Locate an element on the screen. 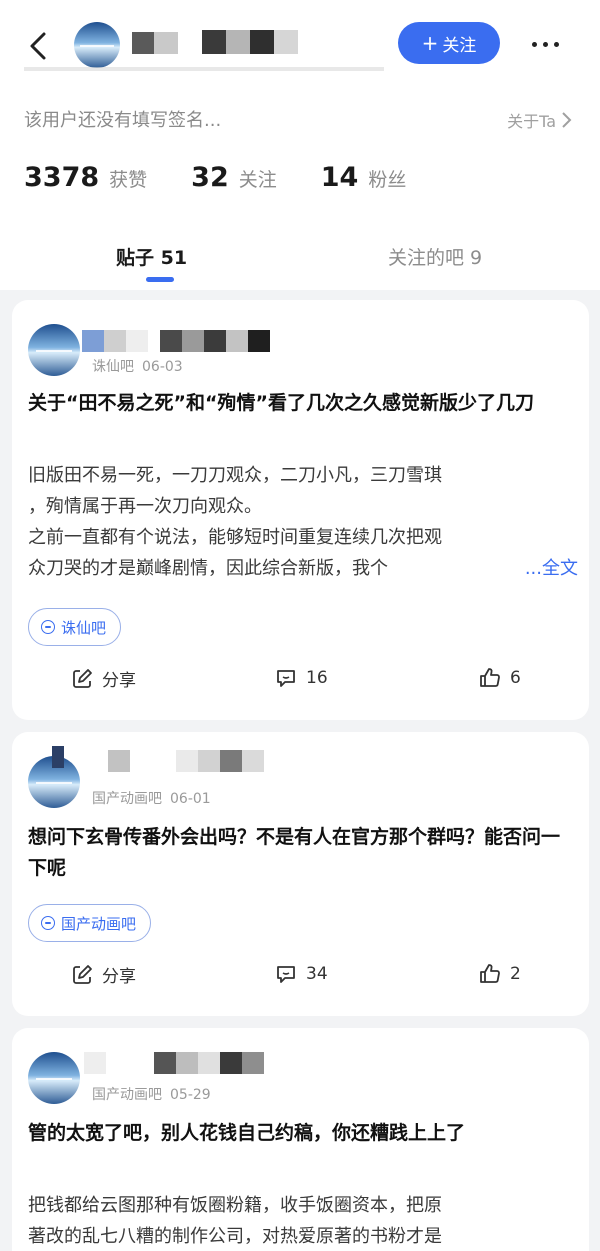 This screenshot has width=600, height=1251. follow-label: 关注 is located at coordinates (459, 45).